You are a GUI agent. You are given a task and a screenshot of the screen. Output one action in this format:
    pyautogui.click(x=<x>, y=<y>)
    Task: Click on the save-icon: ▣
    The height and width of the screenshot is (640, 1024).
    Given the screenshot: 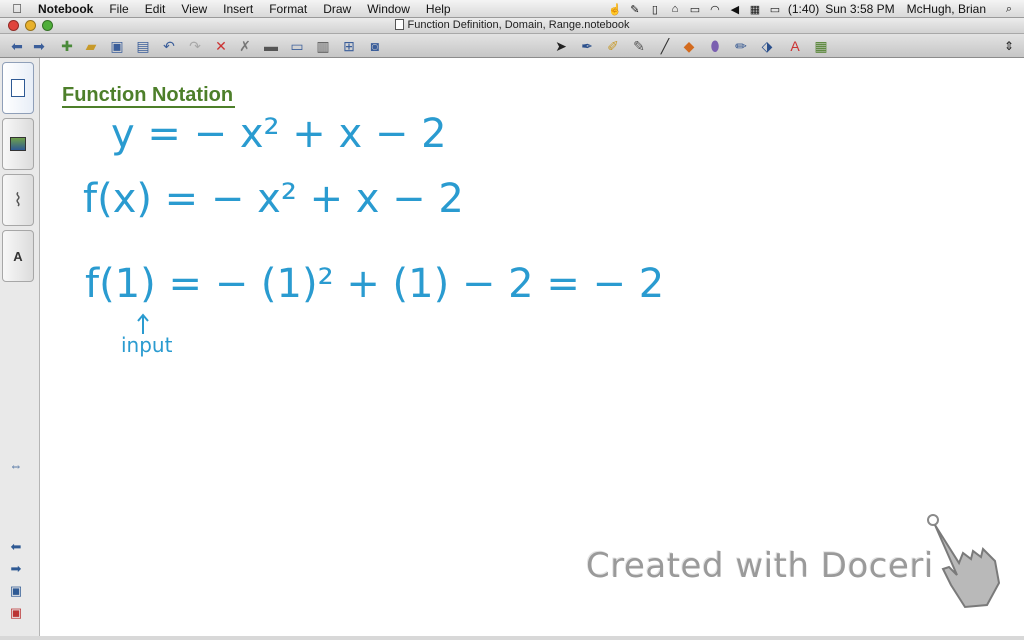 What is the action you would take?
    pyautogui.click(x=117, y=46)
    